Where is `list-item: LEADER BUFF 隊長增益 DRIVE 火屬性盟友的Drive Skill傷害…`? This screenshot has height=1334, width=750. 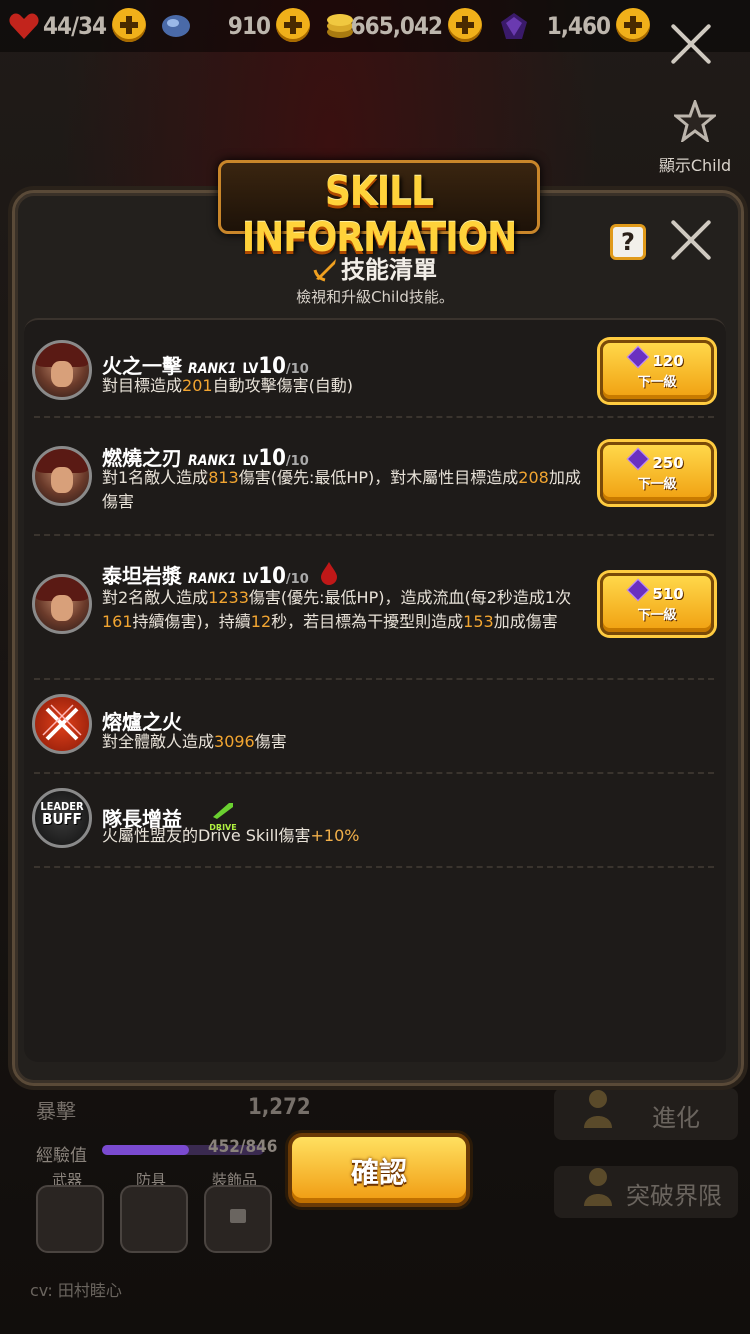
list-item: LEADER BUFF 隊長增益 DRIVE 火屬性盟友的Drive Skill傷害… is located at coordinates (375, 818).